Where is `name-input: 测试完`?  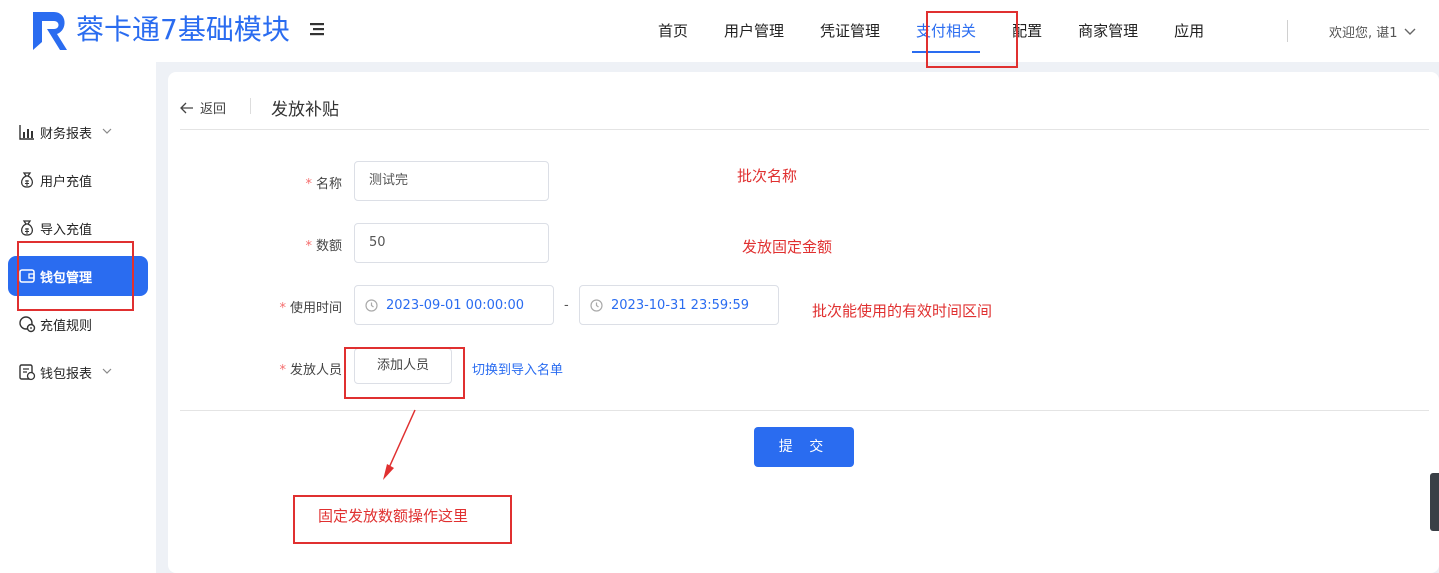 name-input: 测试完 is located at coordinates (451, 181).